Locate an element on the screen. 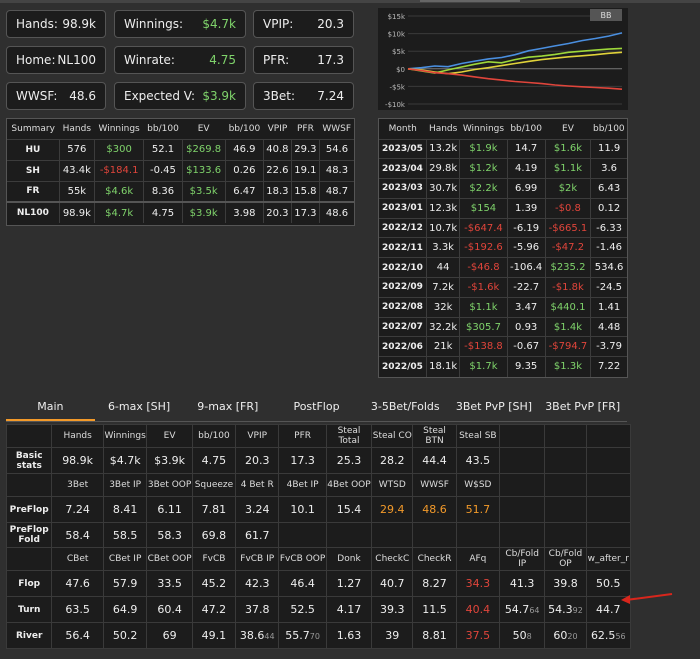 The image size is (700, 659). monthly-cell: -$665.1 is located at coordinates (567, 227).